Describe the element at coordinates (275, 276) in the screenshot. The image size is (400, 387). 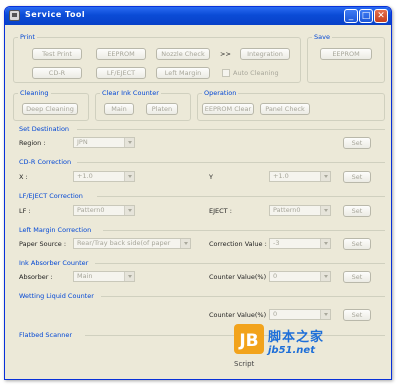
I see `absorber-counter-value: 0` at that location.